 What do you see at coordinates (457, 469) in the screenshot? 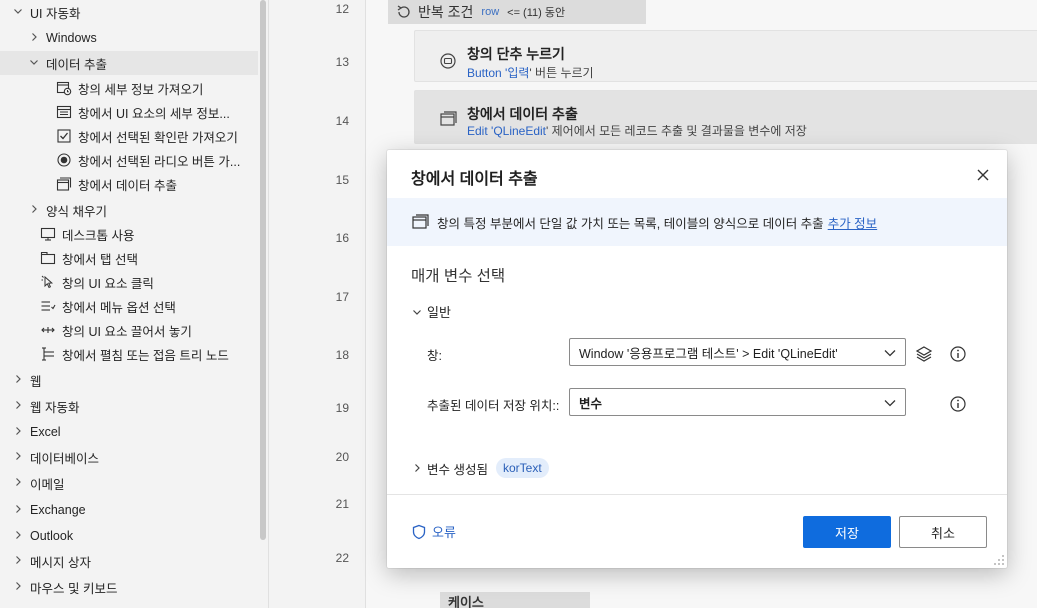
I see `produced-variables-label: 변수 생성됨` at bounding box center [457, 469].